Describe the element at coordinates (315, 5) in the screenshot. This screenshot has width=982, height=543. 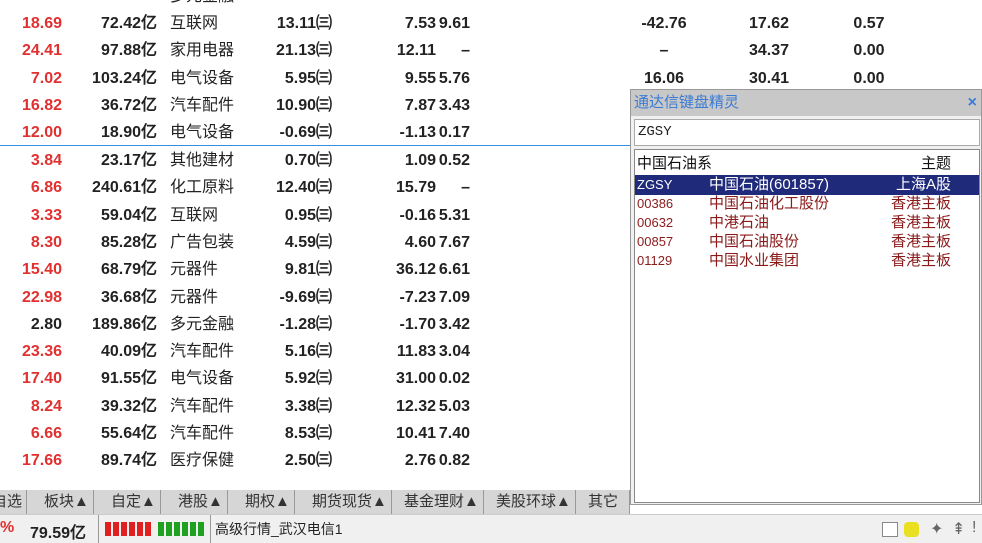
I see `table-row-partial: 多元金融` at that location.